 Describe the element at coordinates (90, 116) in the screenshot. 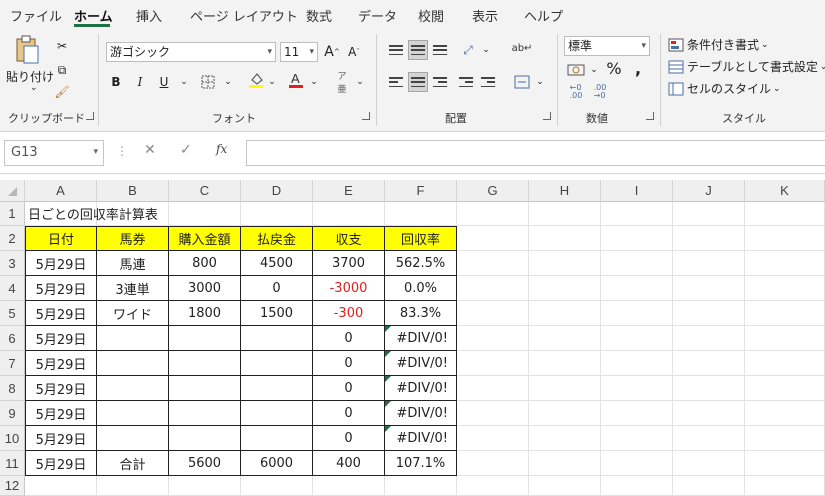

I see `clipboard-launcher-icon` at that location.